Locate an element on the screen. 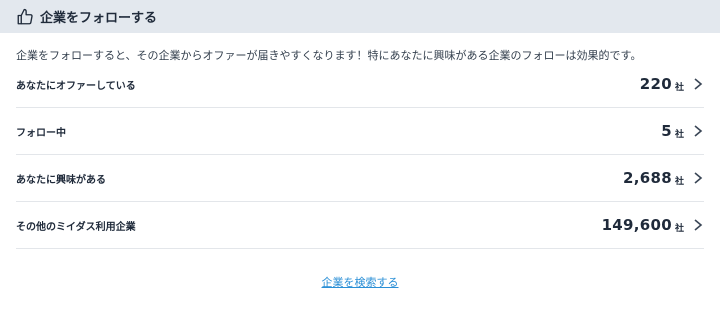 Image resolution: width=720 pixels, height=324 pixels. footer: 企業を検索する is located at coordinates (360, 280).